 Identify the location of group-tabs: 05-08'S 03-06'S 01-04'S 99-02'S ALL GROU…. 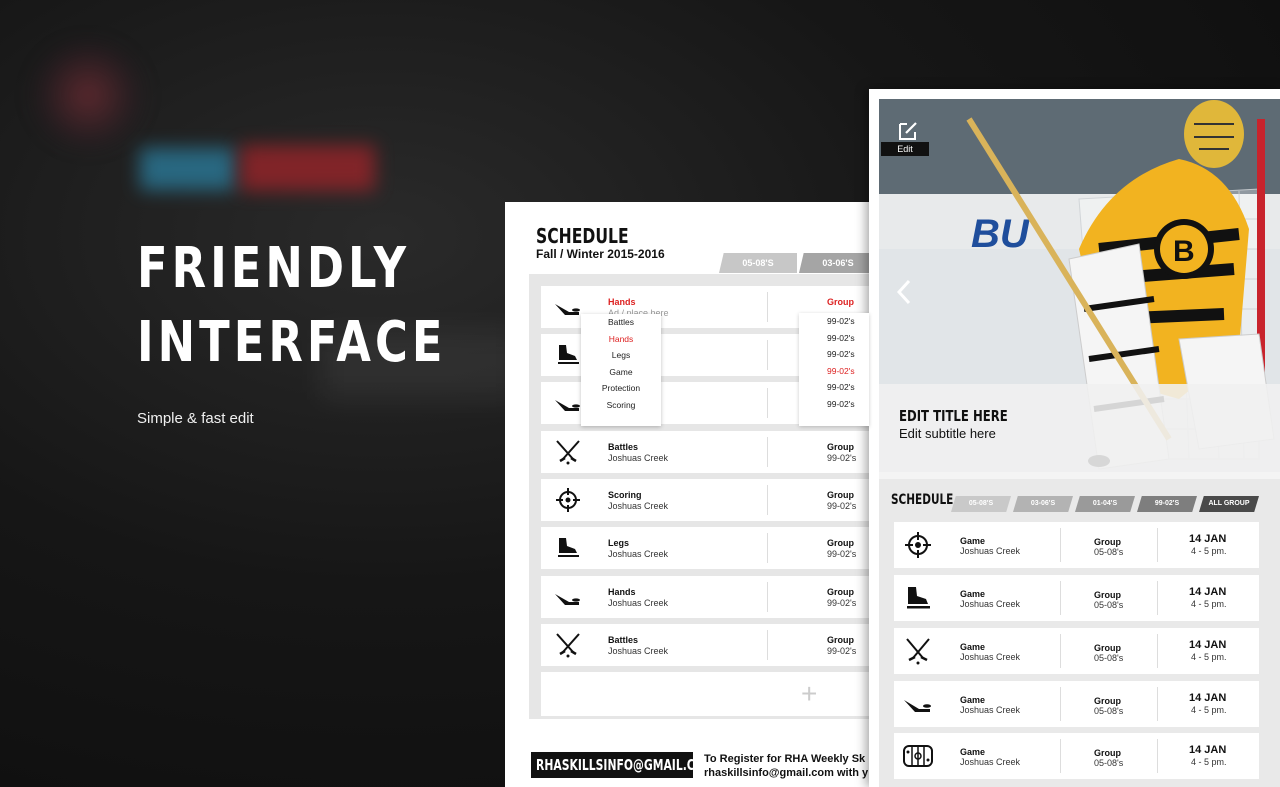
(1106, 504).